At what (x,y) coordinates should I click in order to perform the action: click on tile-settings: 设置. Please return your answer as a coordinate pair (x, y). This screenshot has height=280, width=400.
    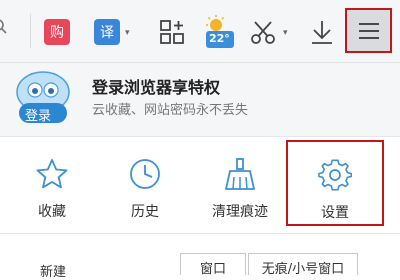
    Looking at the image, I should click on (335, 183).